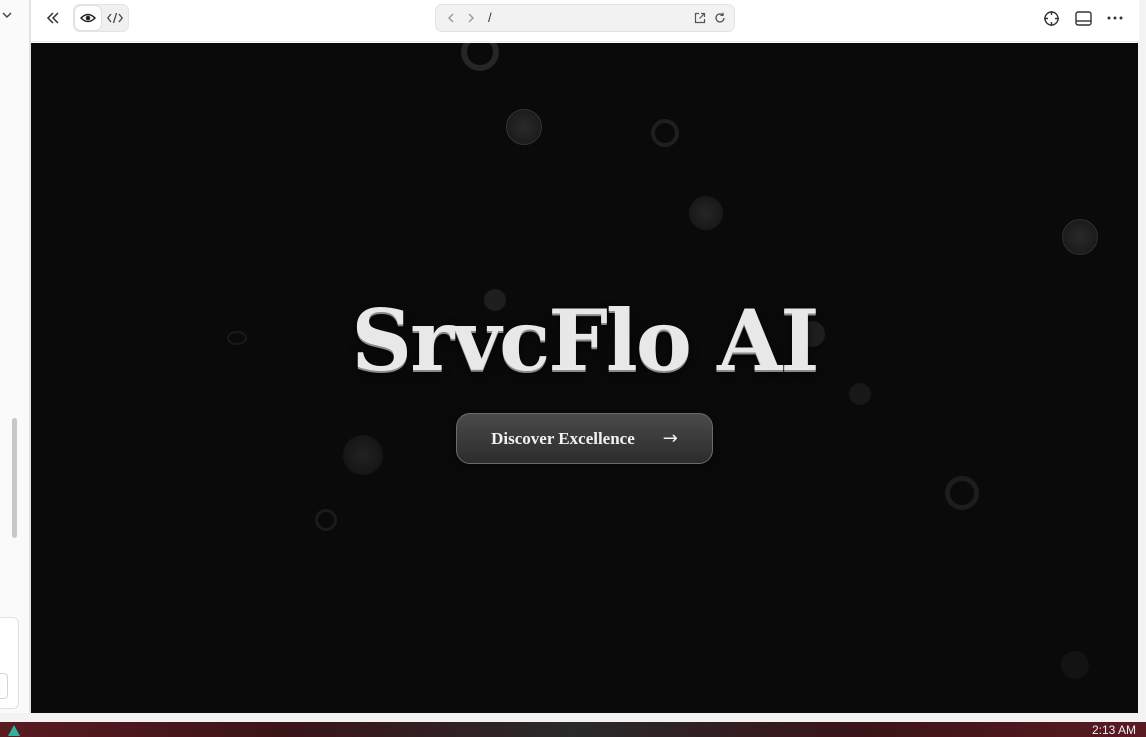 The height and width of the screenshot is (737, 1146). I want to click on more-icon, so click(1115, 18).